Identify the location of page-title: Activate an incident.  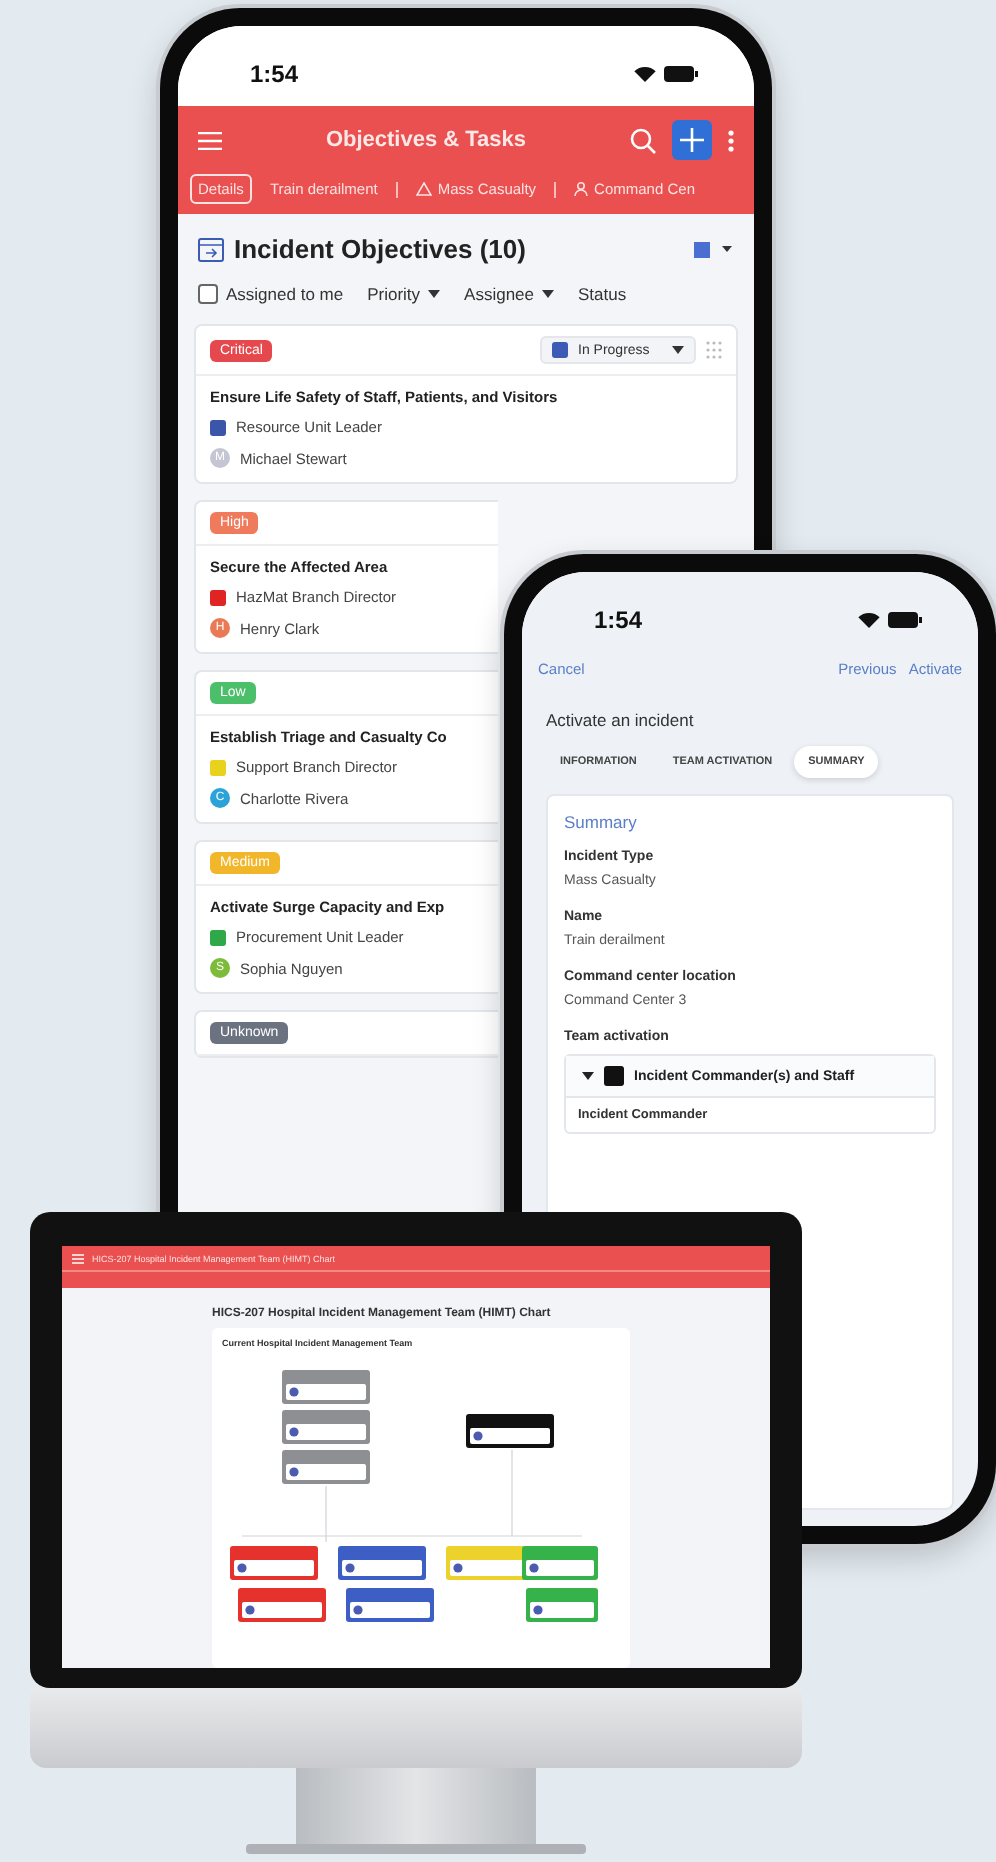
(621, 720).